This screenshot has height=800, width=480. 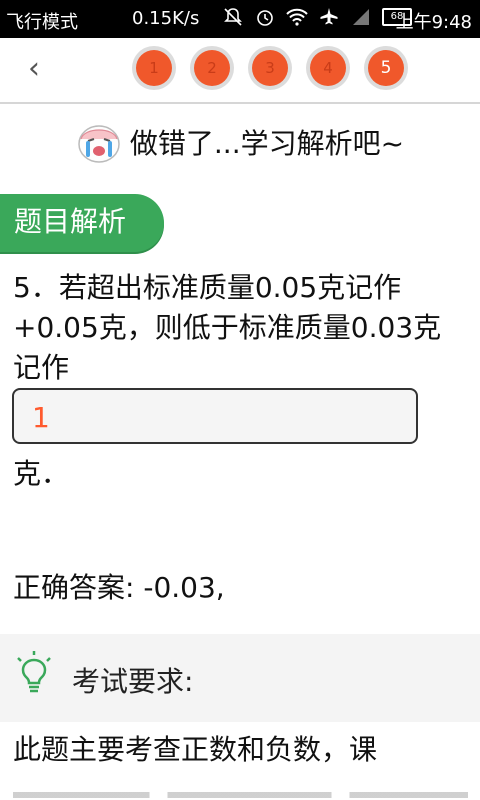 I want to click on signal-icon, so click(x=361, y=17).